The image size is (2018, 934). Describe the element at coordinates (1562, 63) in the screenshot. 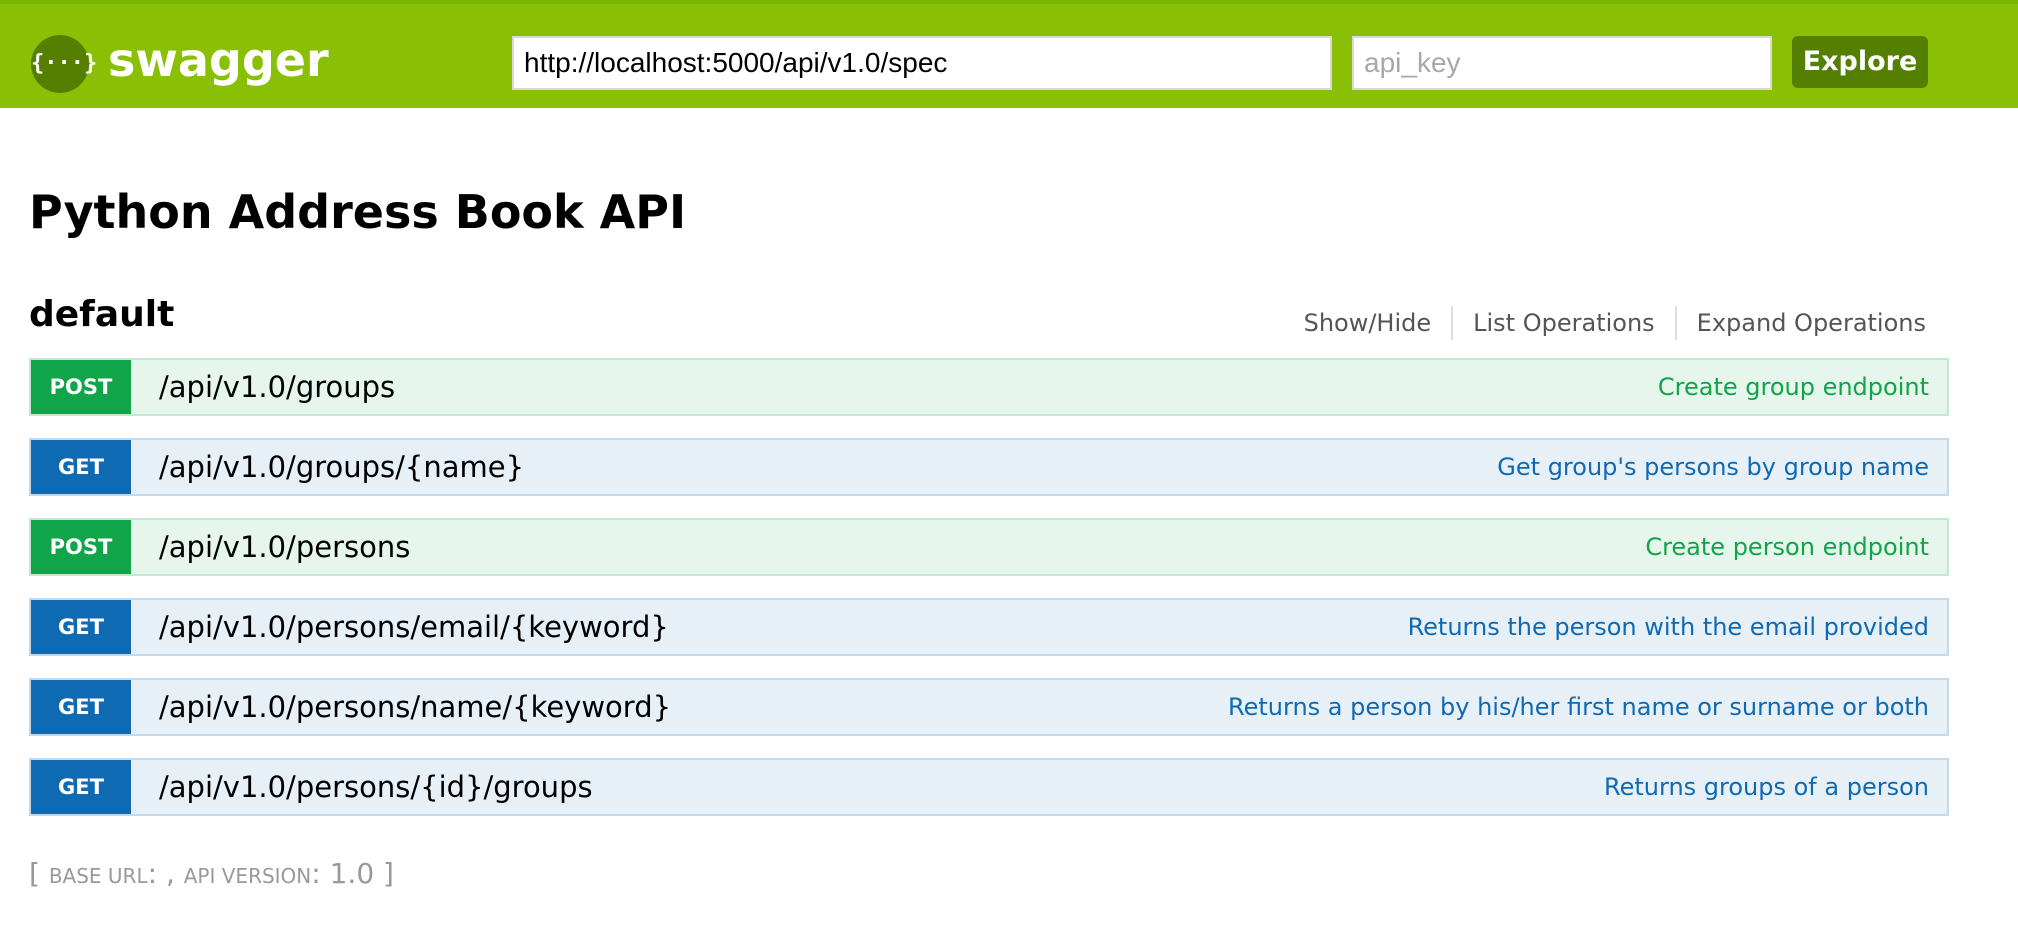

I see `api-key-input` at that location.